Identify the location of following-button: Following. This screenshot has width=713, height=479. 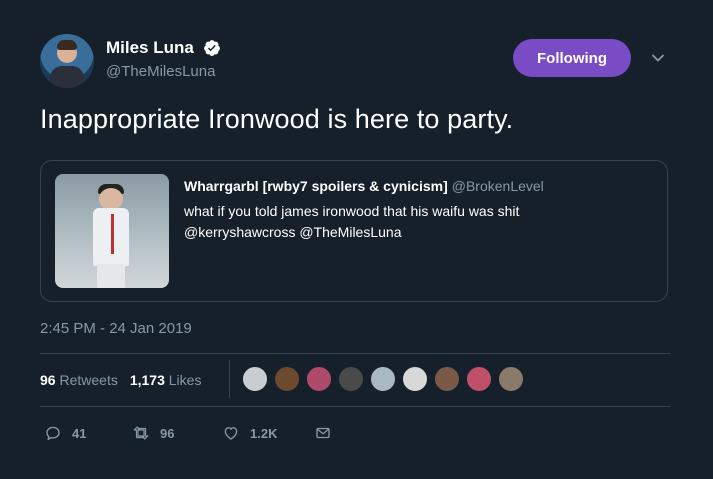
(572, 58).